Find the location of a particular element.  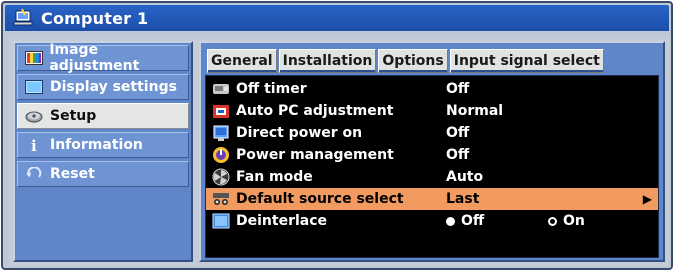

menu-item-label: Reset is located at coordinates (72, 174).